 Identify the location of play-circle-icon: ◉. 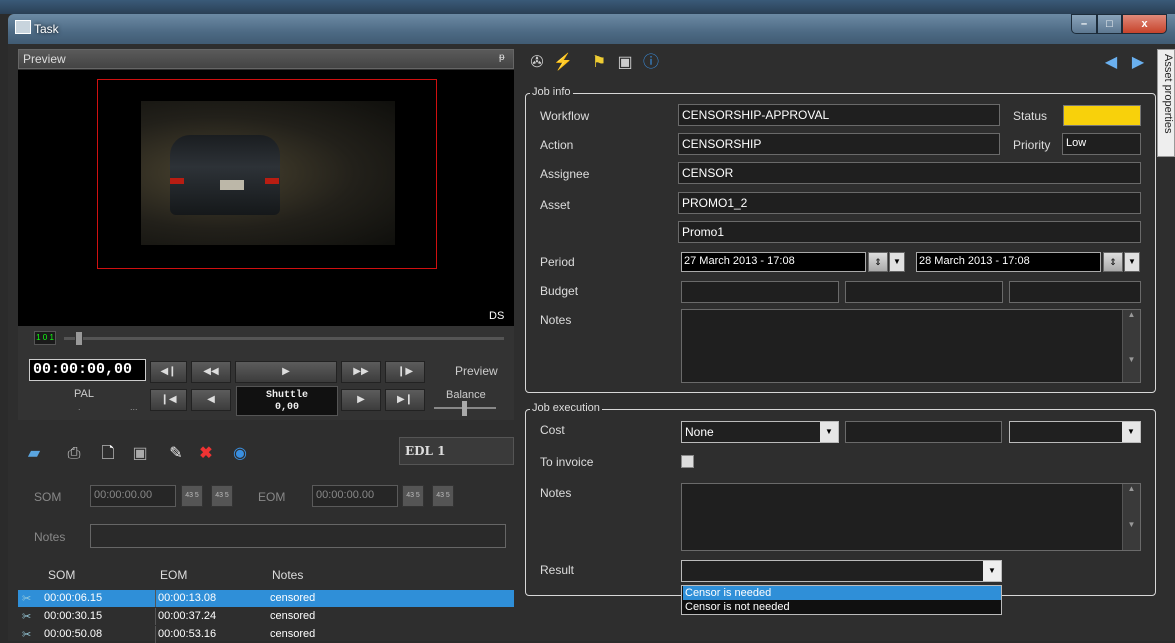
(240, 454).